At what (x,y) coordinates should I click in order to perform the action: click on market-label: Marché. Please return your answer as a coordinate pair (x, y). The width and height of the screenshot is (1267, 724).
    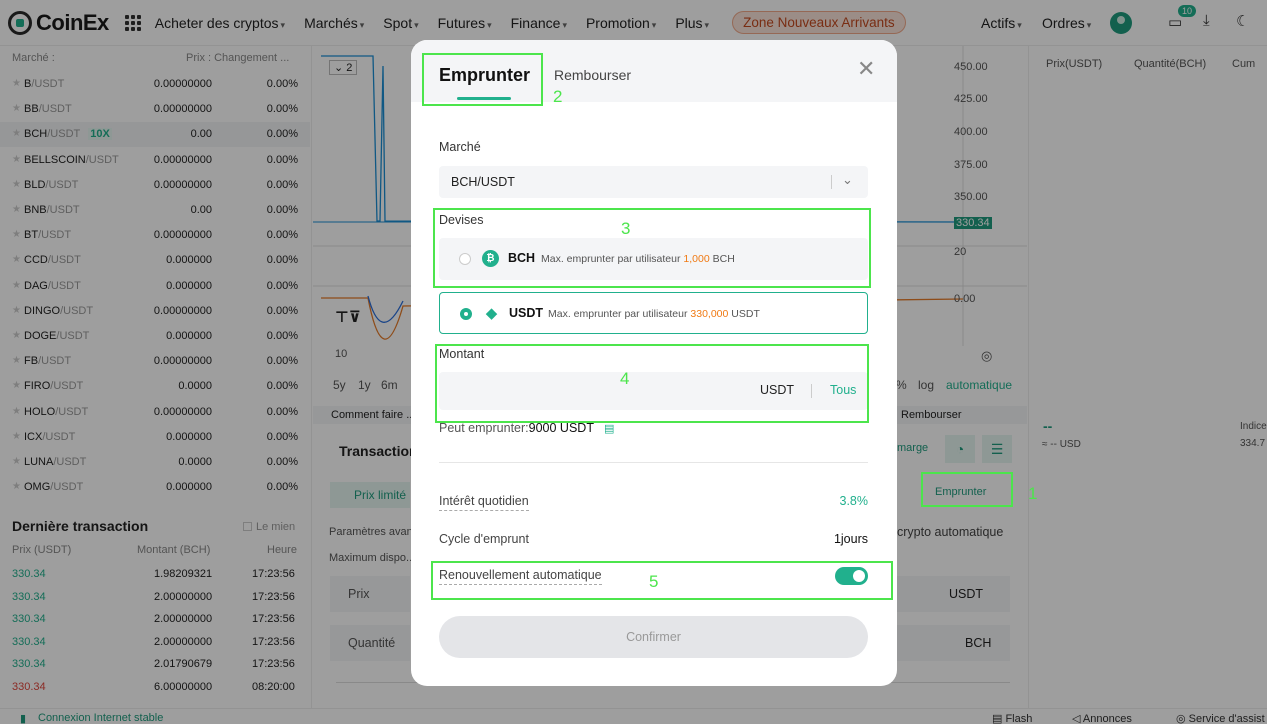
    Looking at the image, I should click on (460, 147).